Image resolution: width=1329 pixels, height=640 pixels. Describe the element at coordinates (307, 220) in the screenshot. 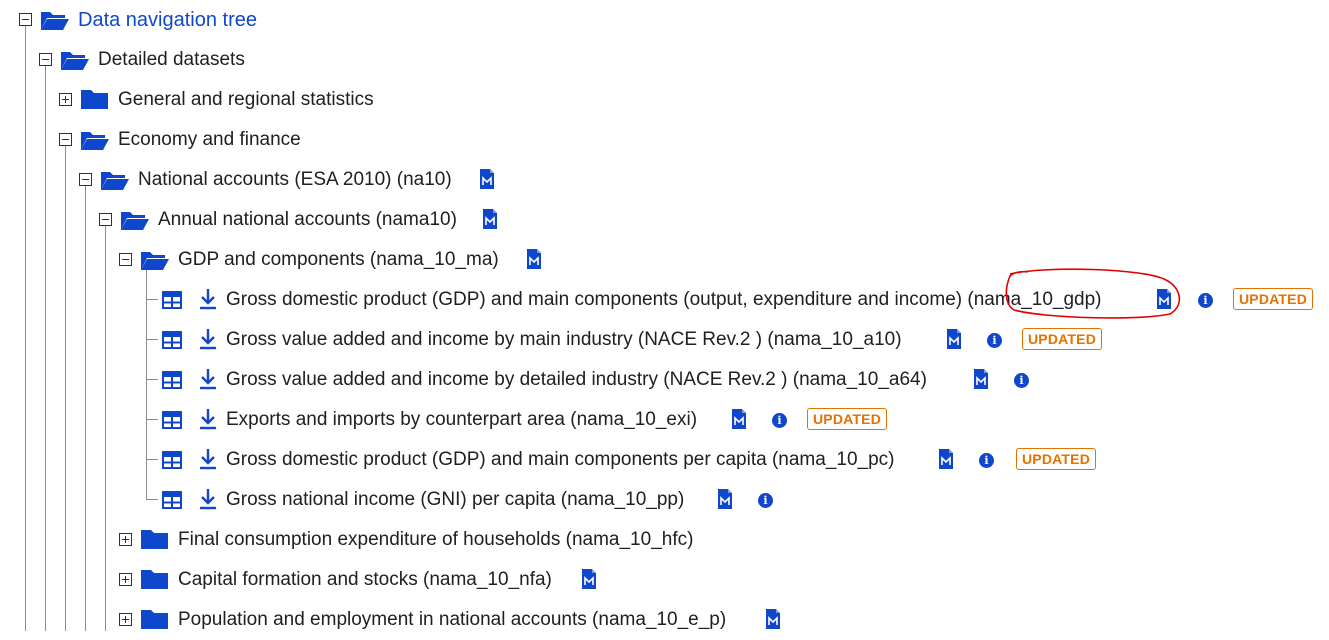

I see `tree-label-nama10: Annual national accounts (nama10)` at that location.